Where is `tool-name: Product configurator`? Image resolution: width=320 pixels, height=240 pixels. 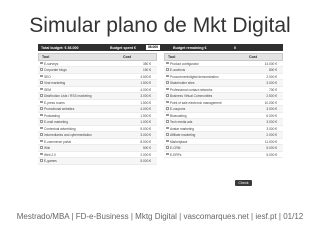 tool-name: Product configurator is located at coordinates (184, 63).